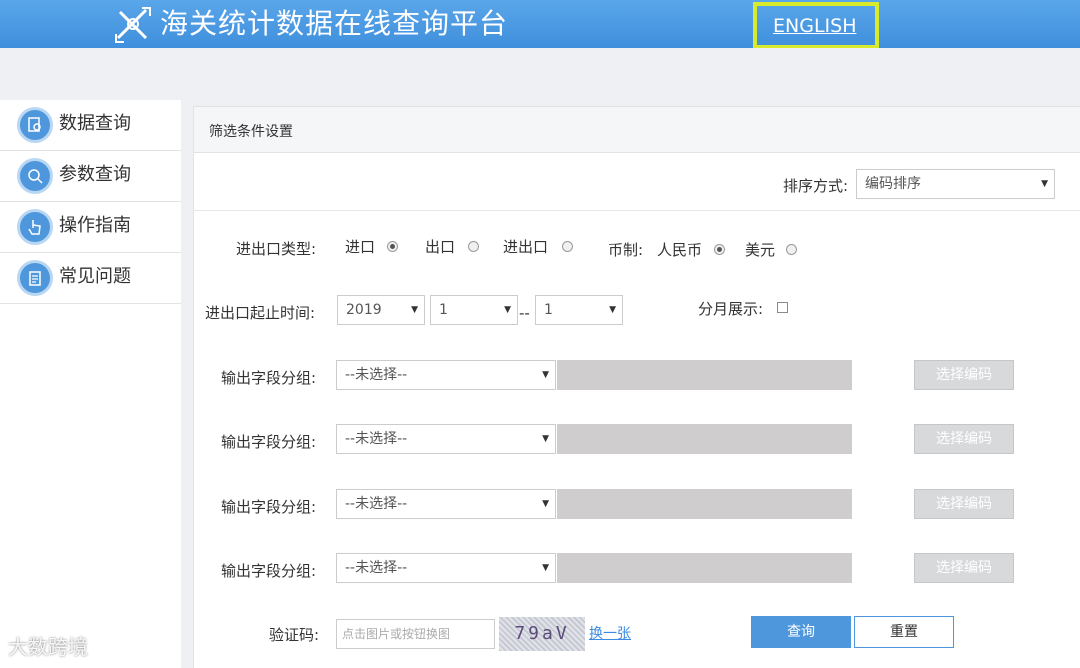 The width and height of the screenshot is (1080, 668). What do you see at coordinates (260, 313) in the screenshot?
I see `period-label: 进出口起止时间:` at bounding box center [260, 313].